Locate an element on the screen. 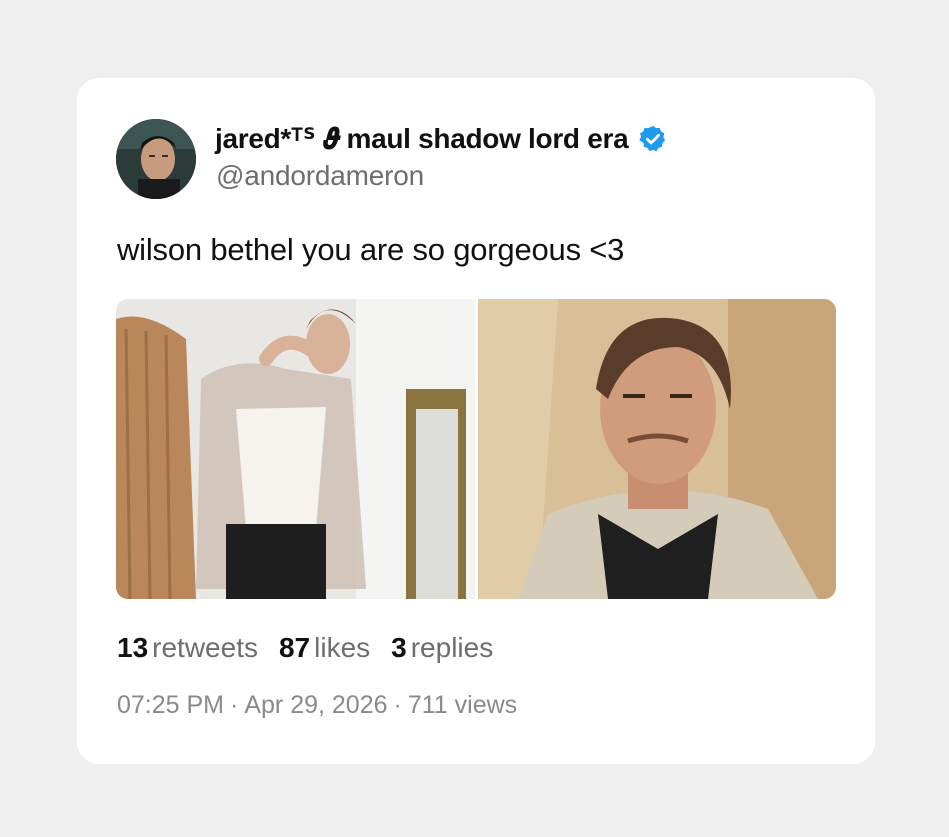 Image resolution: width=949 pixels, height=837 pixels. retweets-label: retweets is located at coordinates (205, 647).